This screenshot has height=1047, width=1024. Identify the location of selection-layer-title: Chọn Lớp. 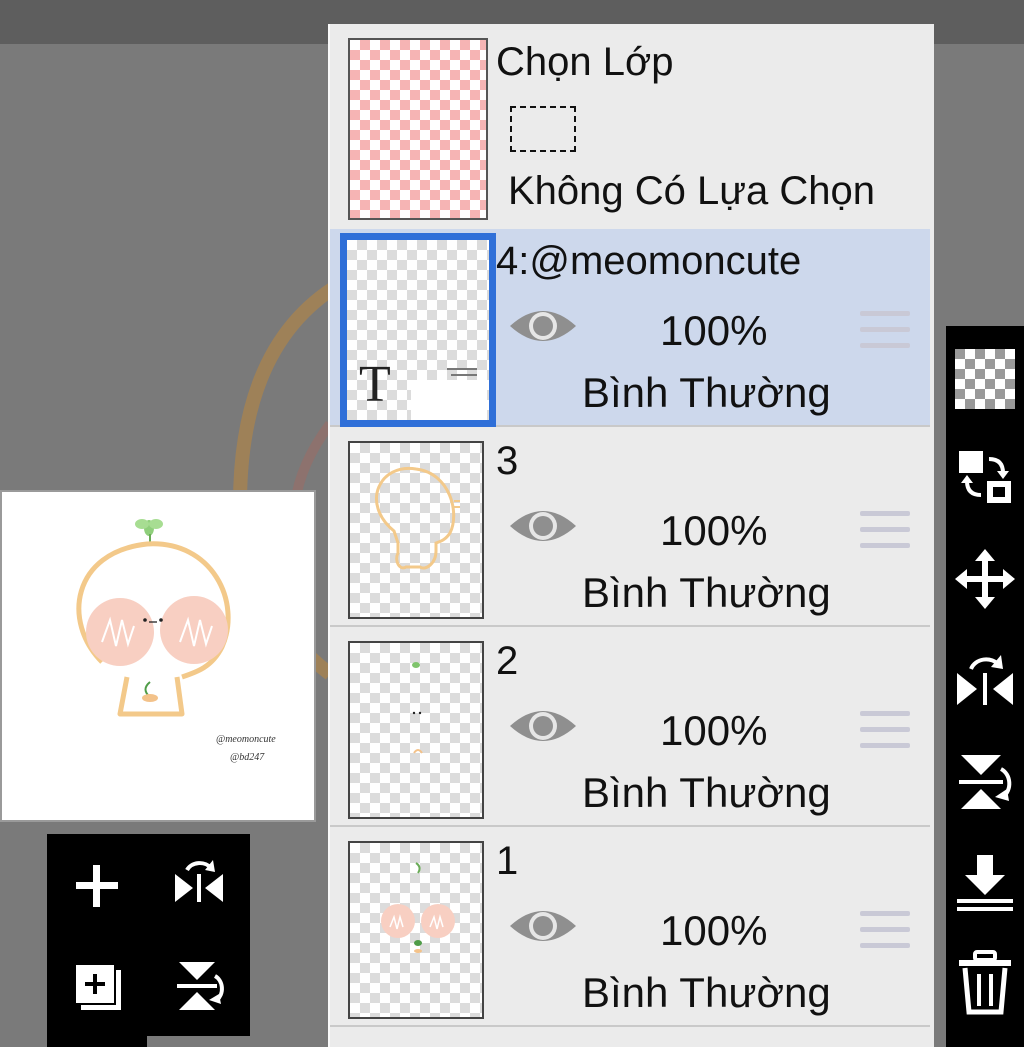
(585, 62).